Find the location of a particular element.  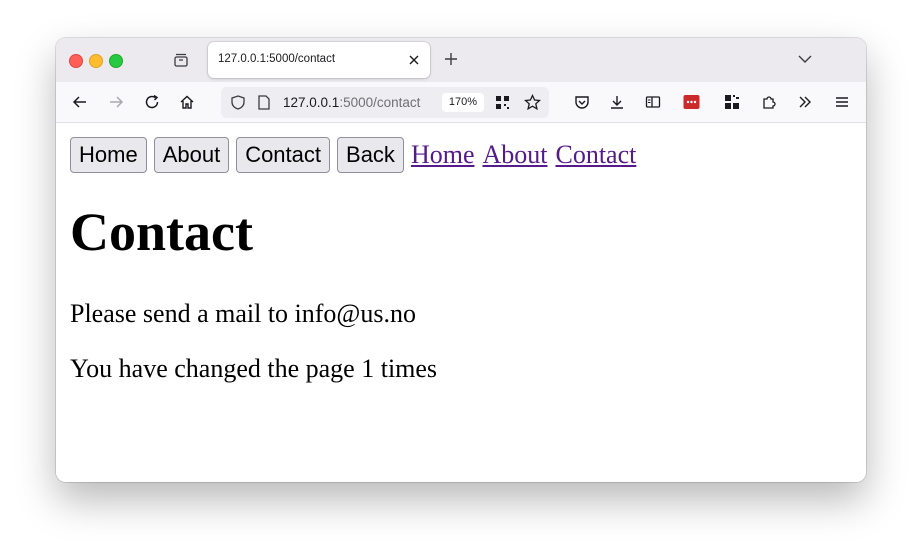

minimize-window-button is located at coordinates (96, 61).